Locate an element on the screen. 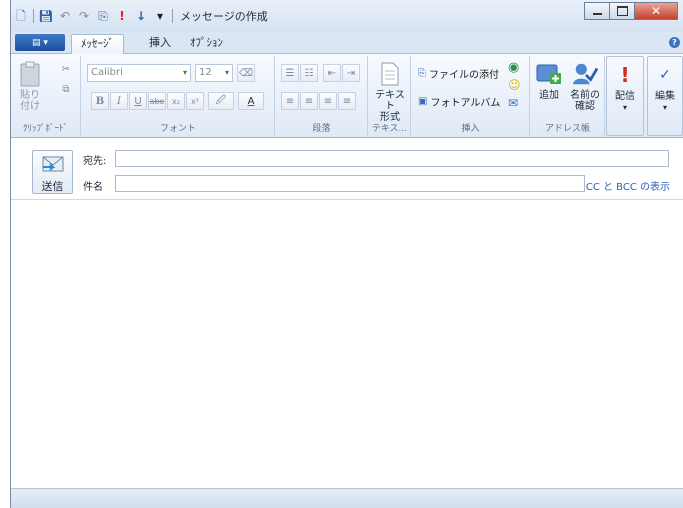 Image resolution: width=683 pixels, height=508 pixels. superscript-button: x² is located at coordinates (195, 101).